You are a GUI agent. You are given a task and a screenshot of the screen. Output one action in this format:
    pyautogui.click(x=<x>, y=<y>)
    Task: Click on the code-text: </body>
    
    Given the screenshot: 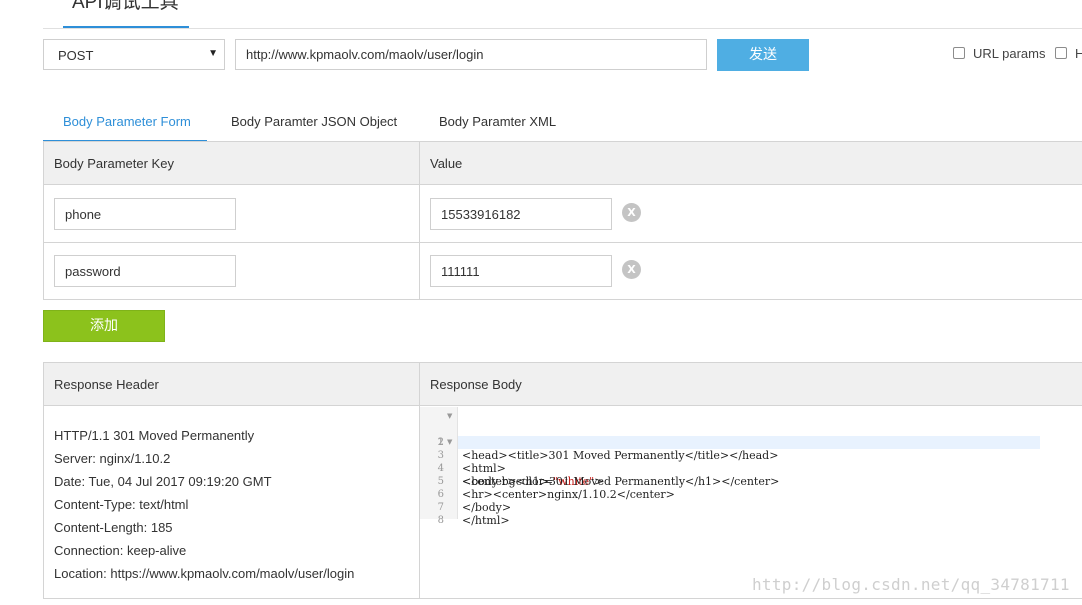 What is the action you would take?
    pyautogui.click(x=487, y=507)
    